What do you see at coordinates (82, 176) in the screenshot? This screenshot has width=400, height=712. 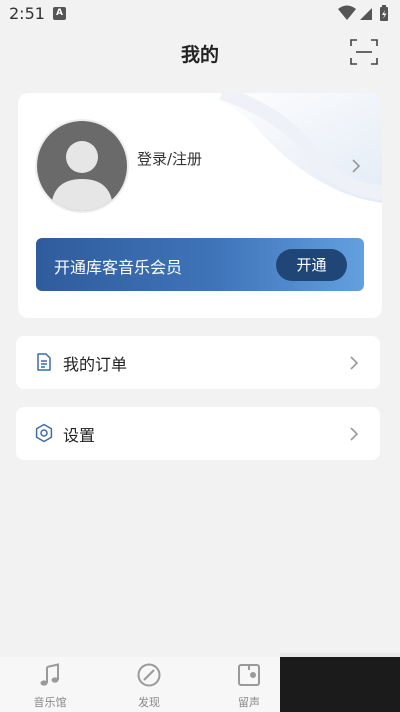 I see `default-avatar-icon` at bounding box center [82, 176].